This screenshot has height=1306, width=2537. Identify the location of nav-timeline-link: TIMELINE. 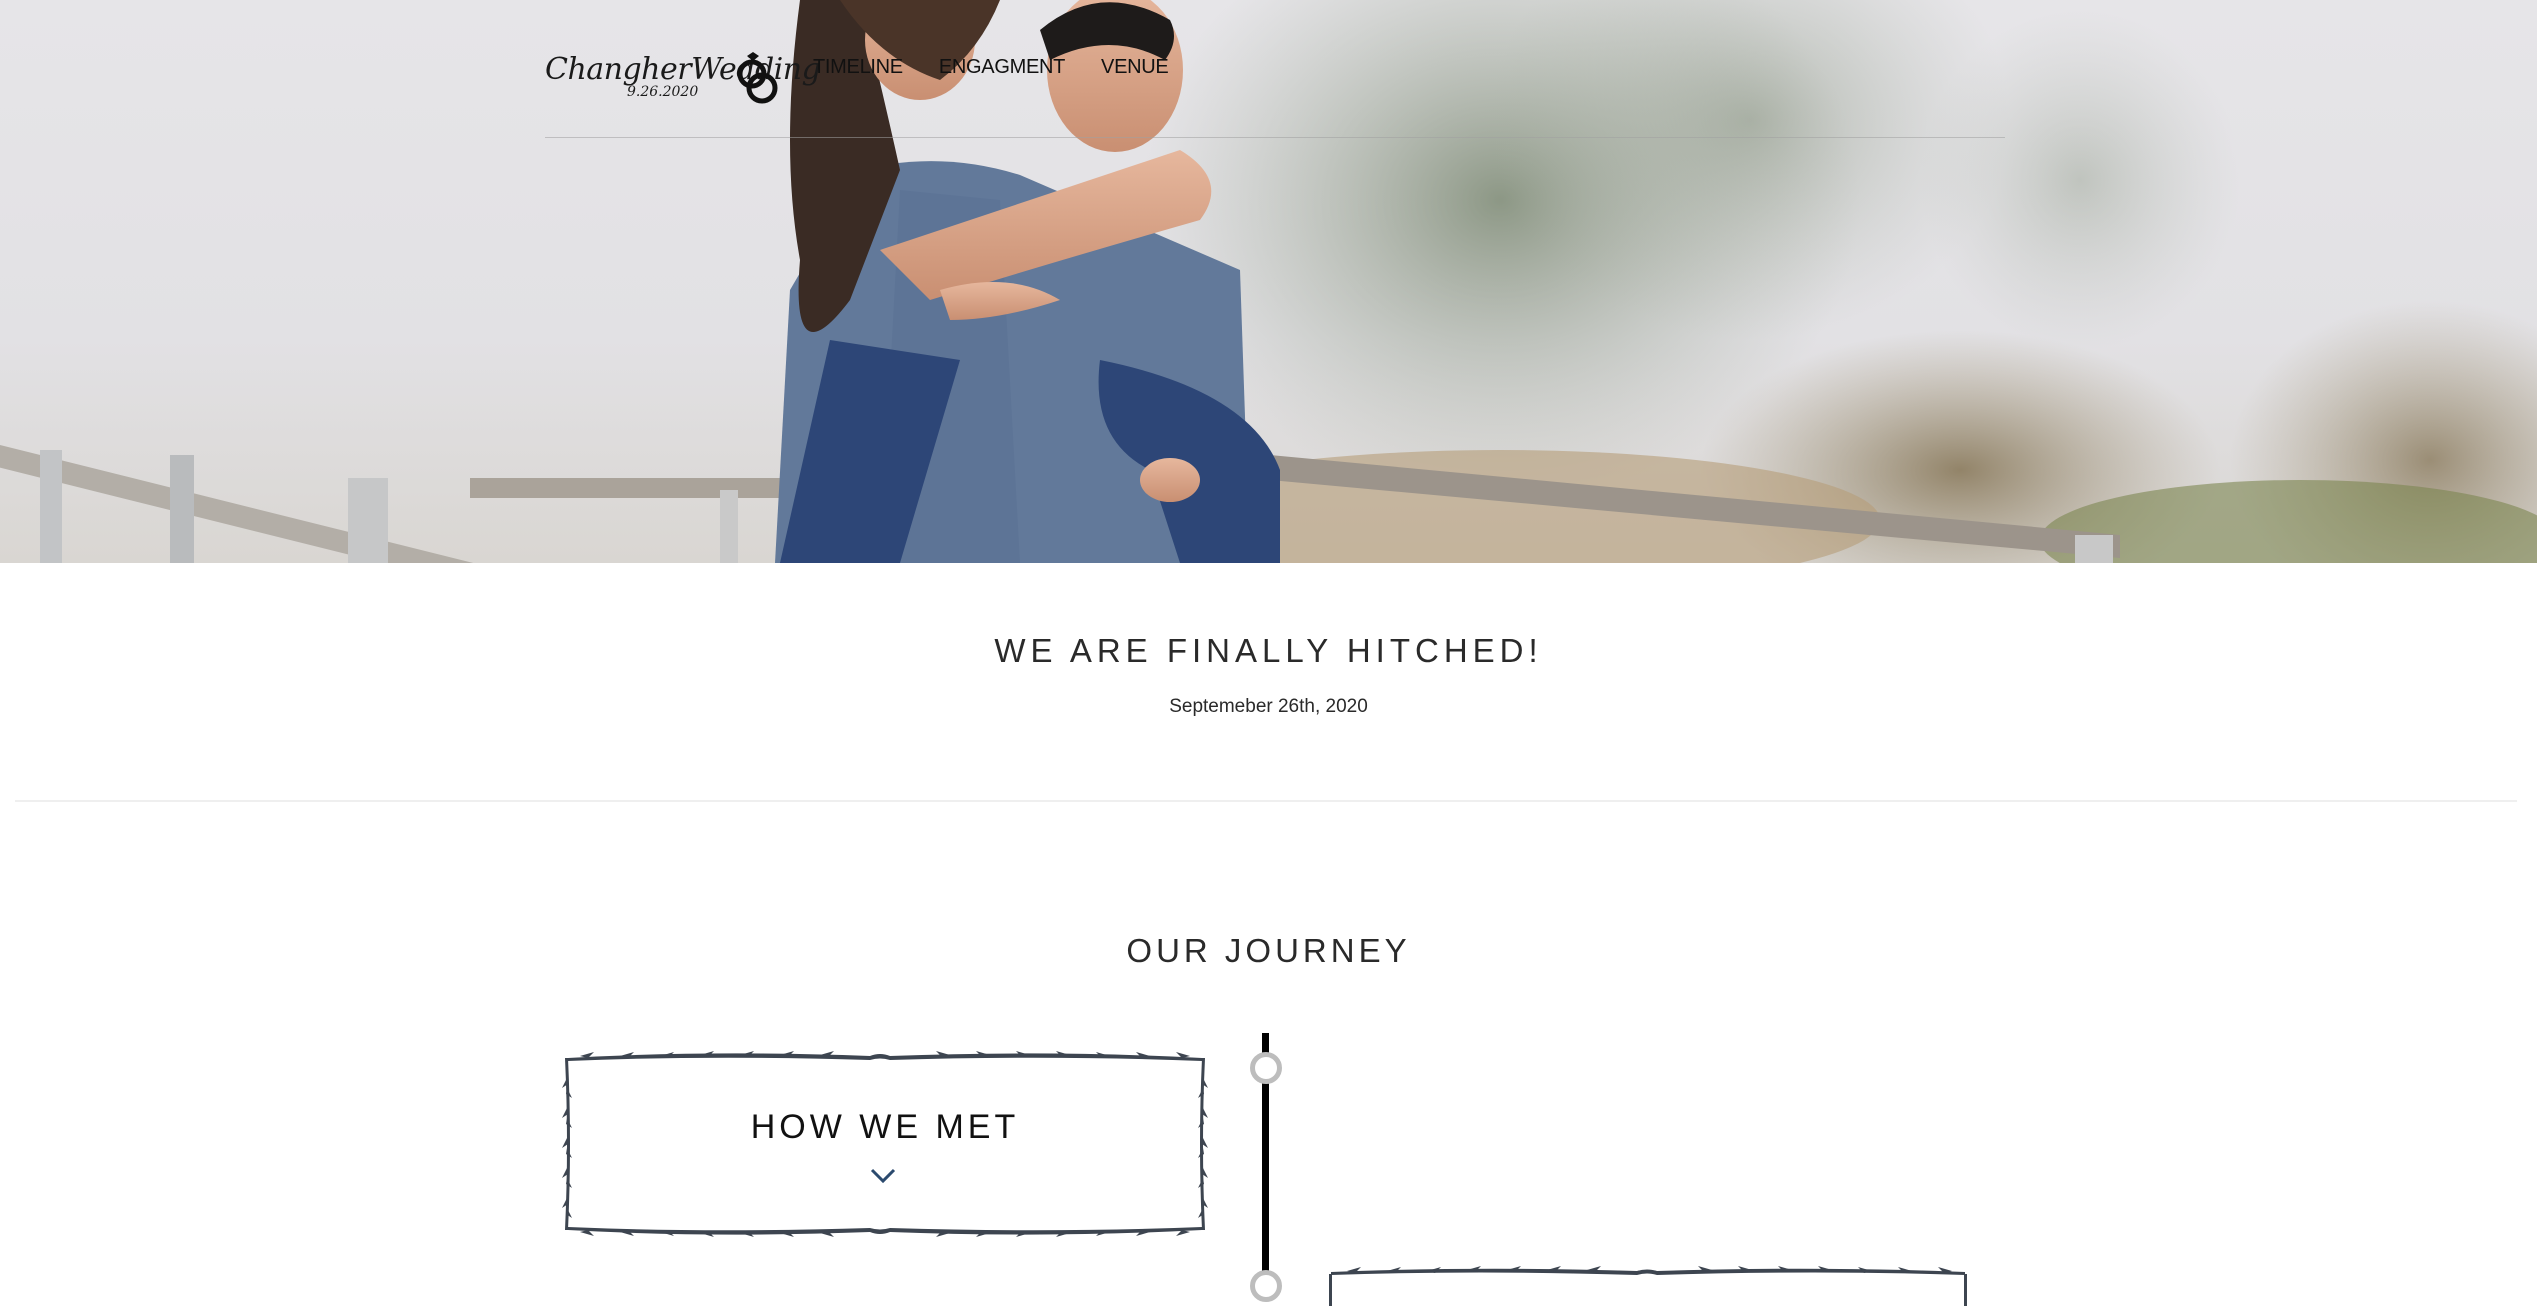
(858, 67).